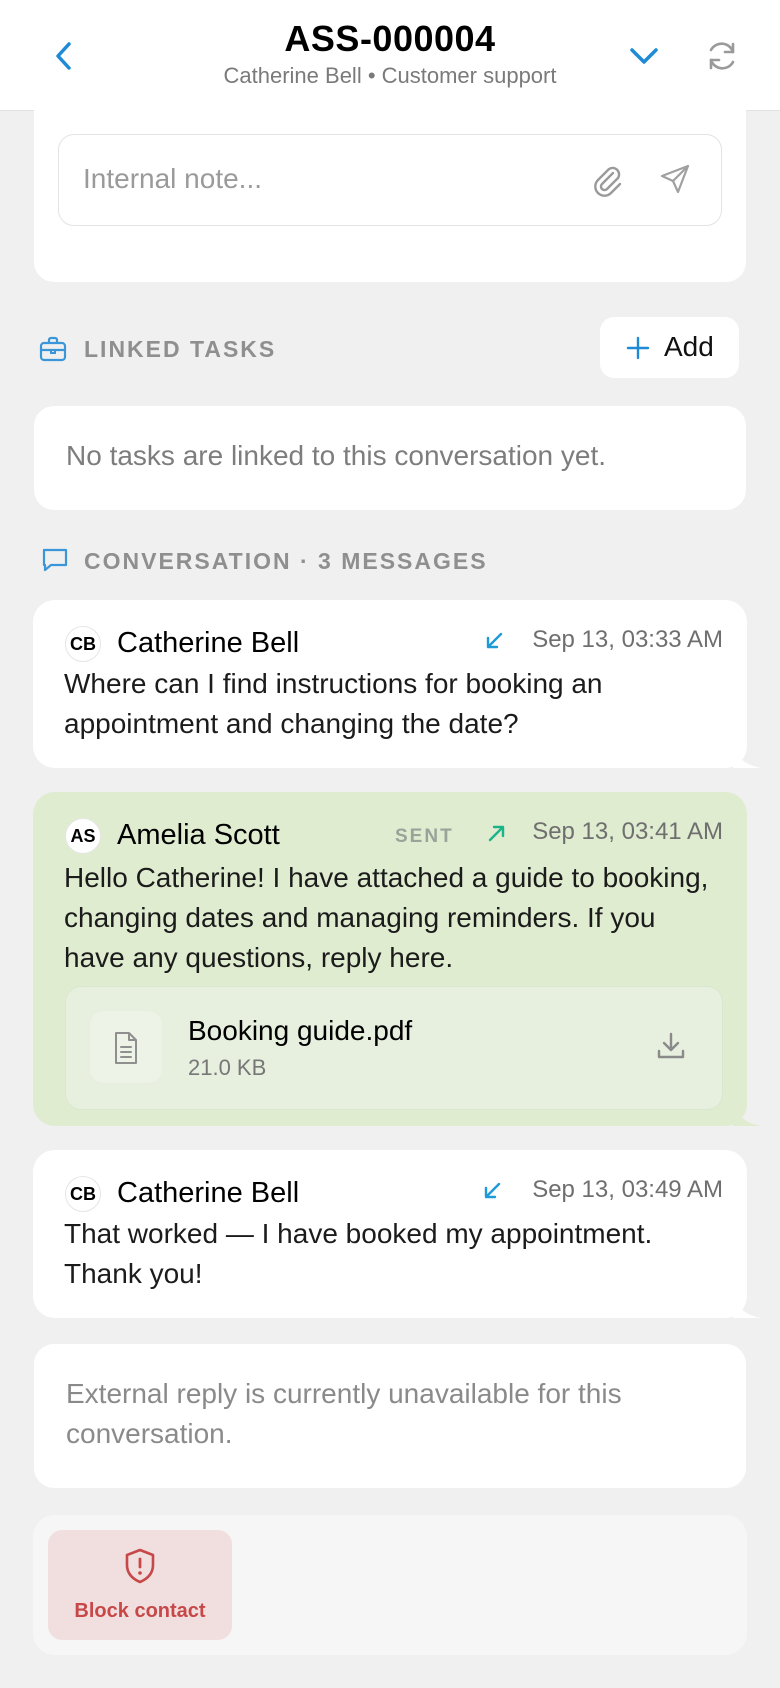 Image resolution: width=780 pixels, height=1688 pixels. Describe the element at coordinates (390, 1585) in the screenshot. I see `actions-panel: Block contact` at that location.